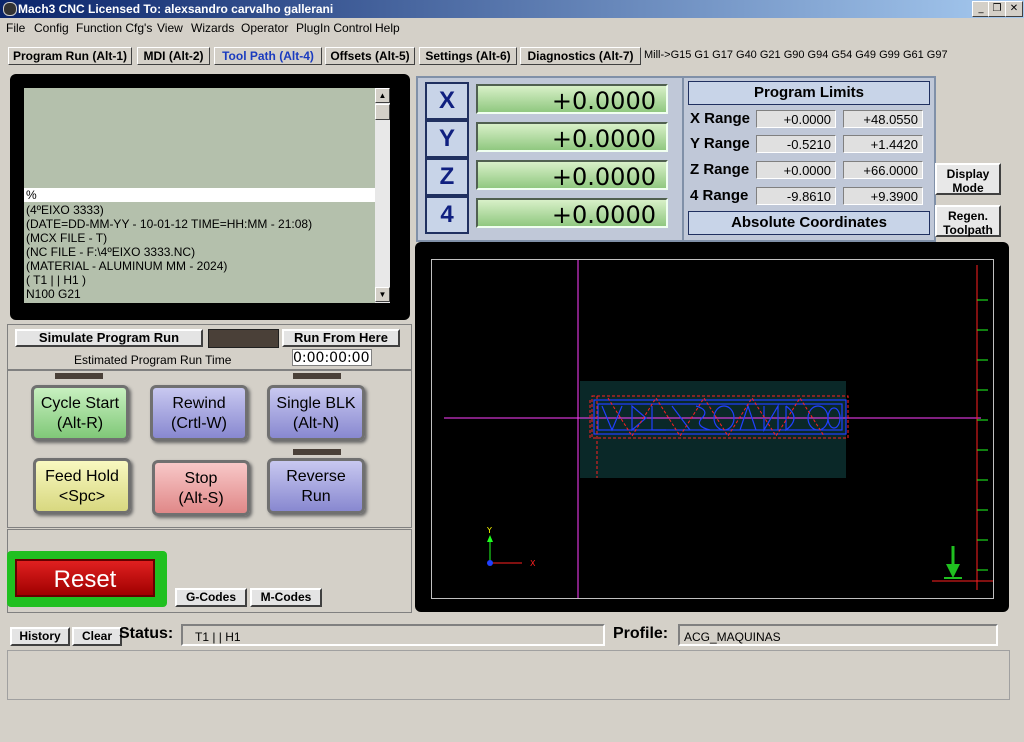 The width and height of the screenshot is (1024, 742). What do you see at coordinates (796, 170) in the screenshot?
I see `z-range-min: +0.0000` at bounding box center [796, 170].